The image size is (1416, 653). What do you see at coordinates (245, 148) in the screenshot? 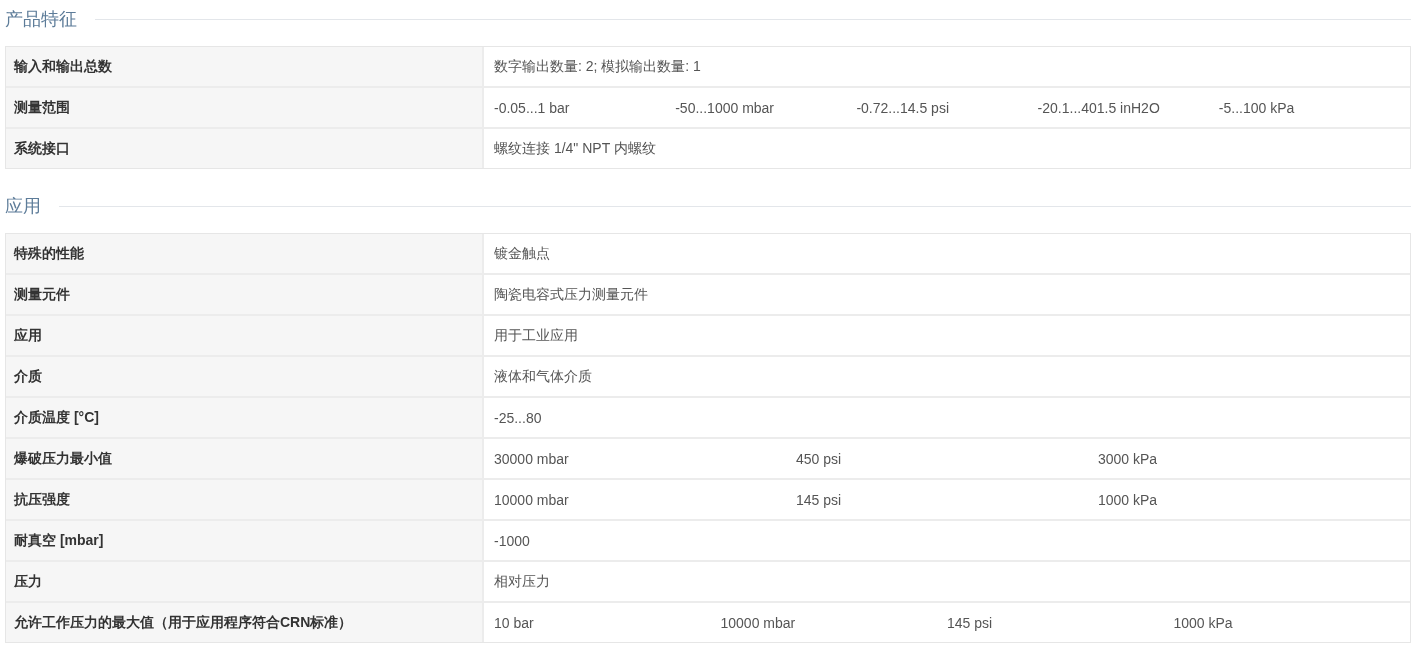
I see `spec-label-cell: 系统接口` at bounding box center [245, 148].